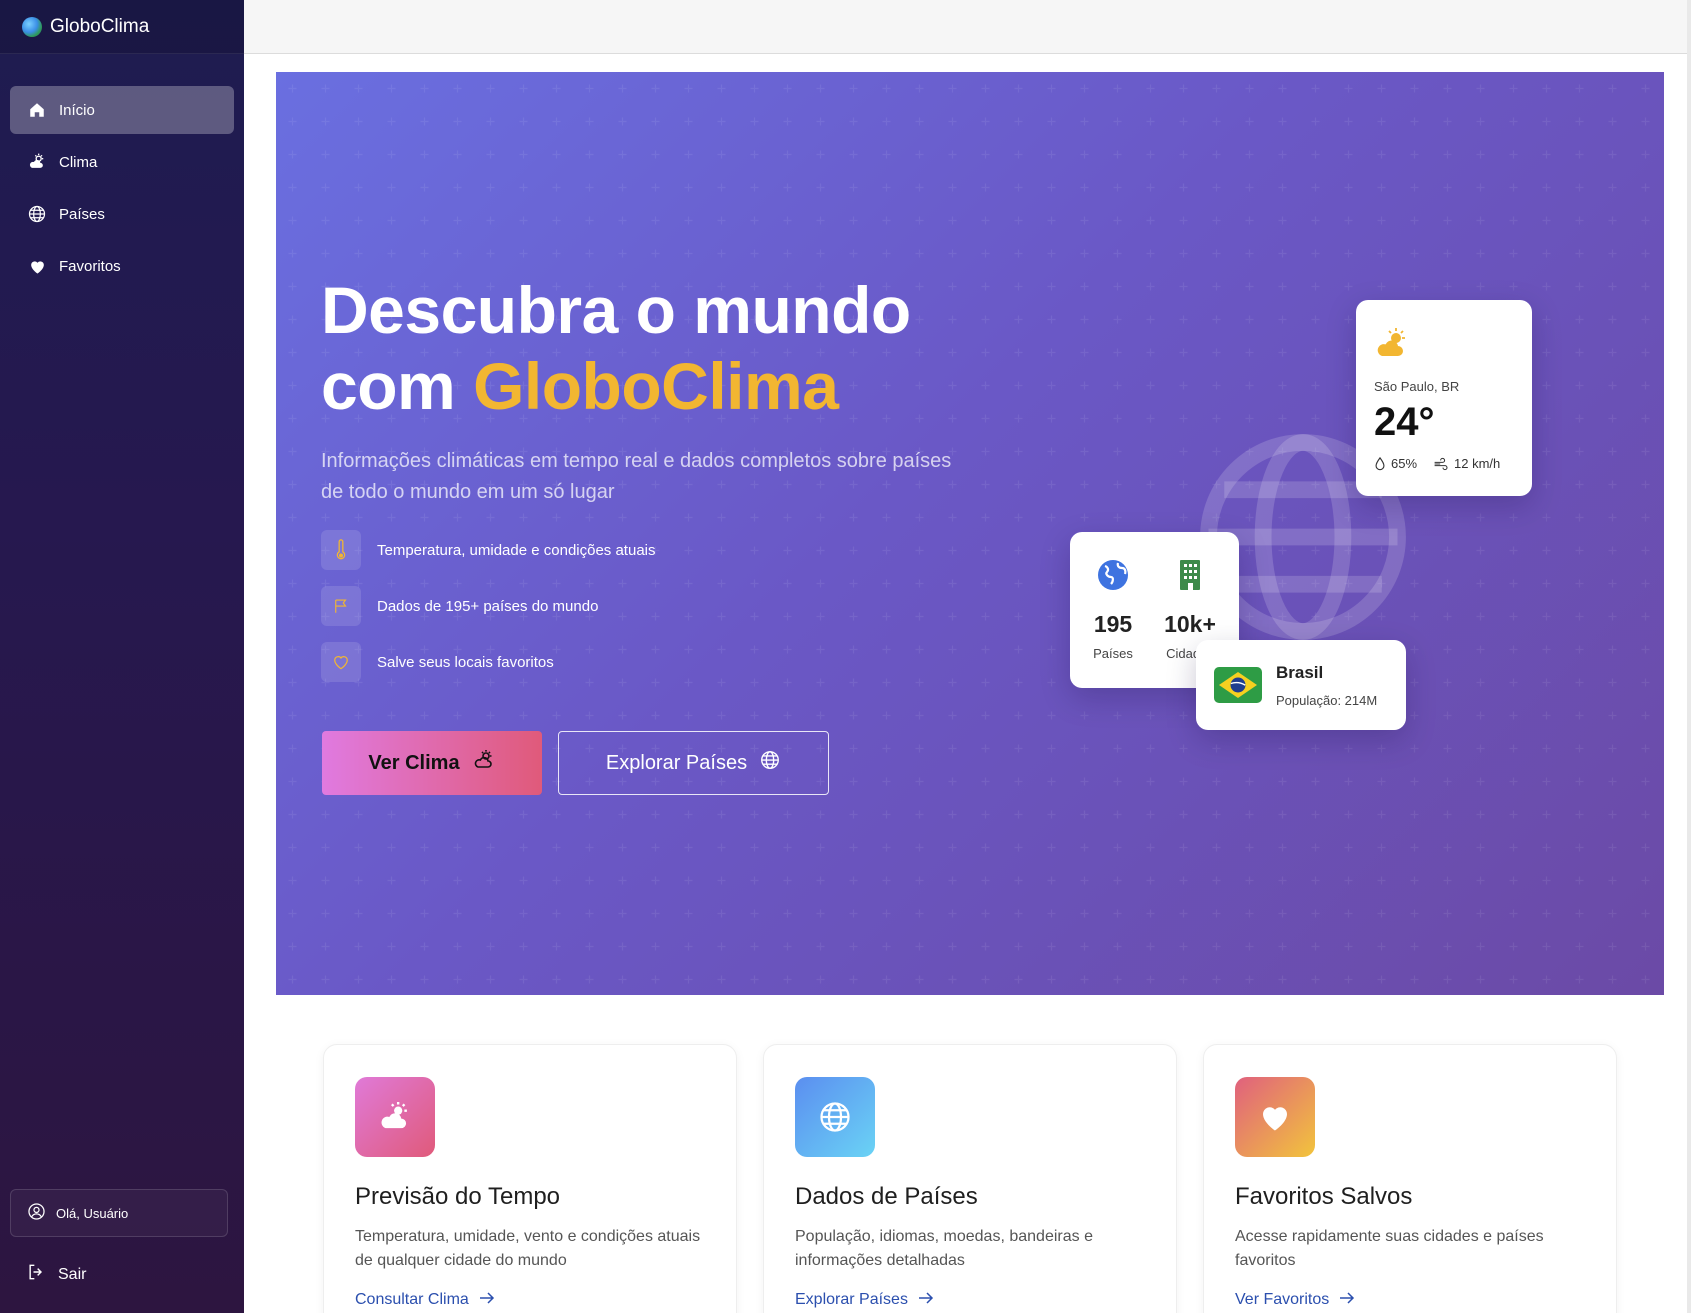  Describe the element at coordinates (37, 110) in the screenshot. I see `home-icon` at that location.